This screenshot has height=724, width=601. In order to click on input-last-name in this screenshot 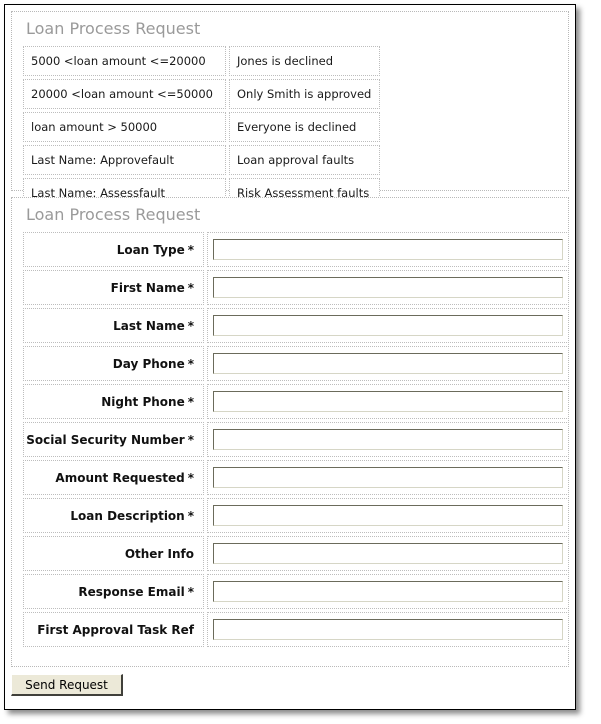, I will do `click(388, 325)`.